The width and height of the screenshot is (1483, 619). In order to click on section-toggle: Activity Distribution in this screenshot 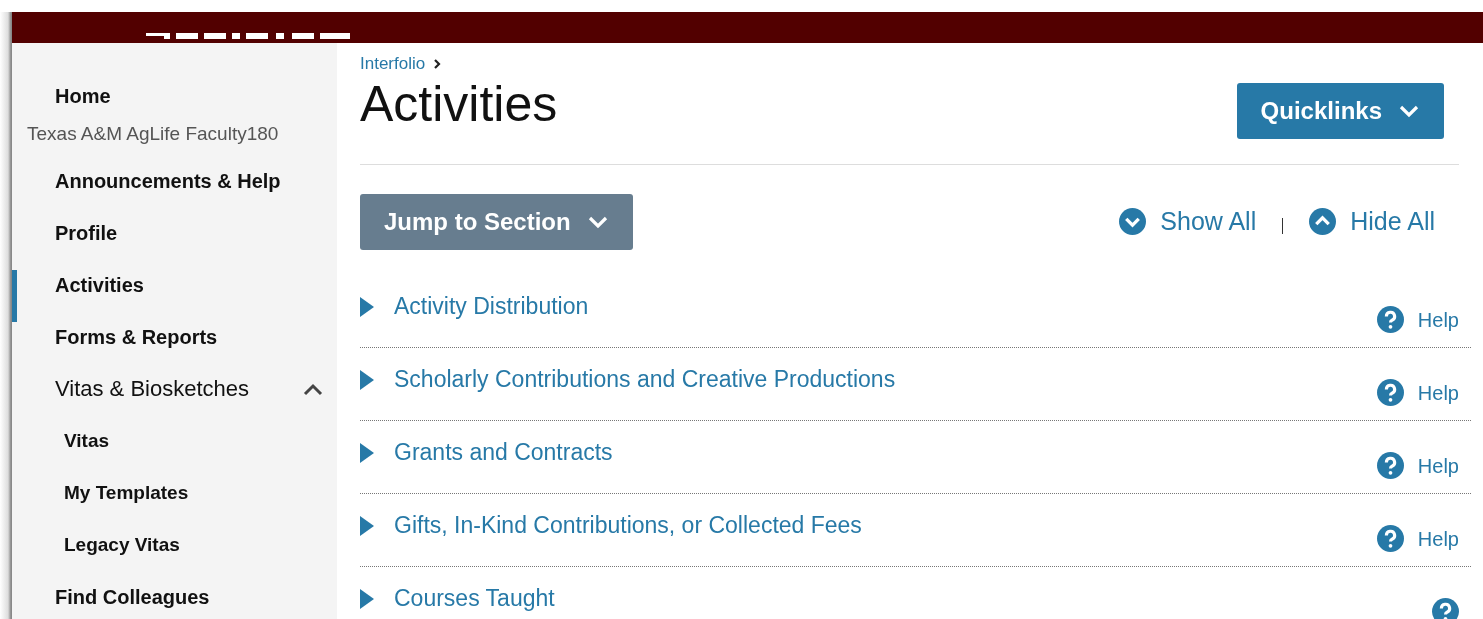, I will do `click(474, 306)`.